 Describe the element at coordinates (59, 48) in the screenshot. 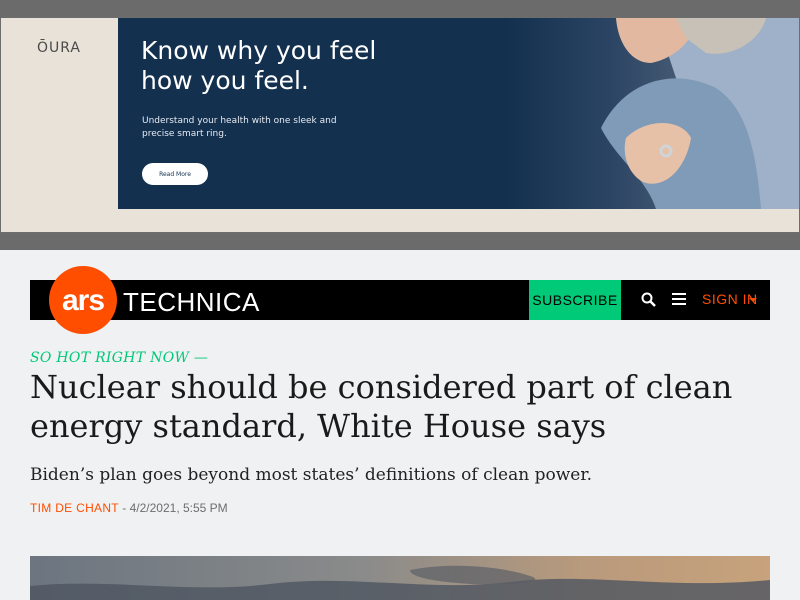

I see `ad-brand-logo: ŌURA` at that location.